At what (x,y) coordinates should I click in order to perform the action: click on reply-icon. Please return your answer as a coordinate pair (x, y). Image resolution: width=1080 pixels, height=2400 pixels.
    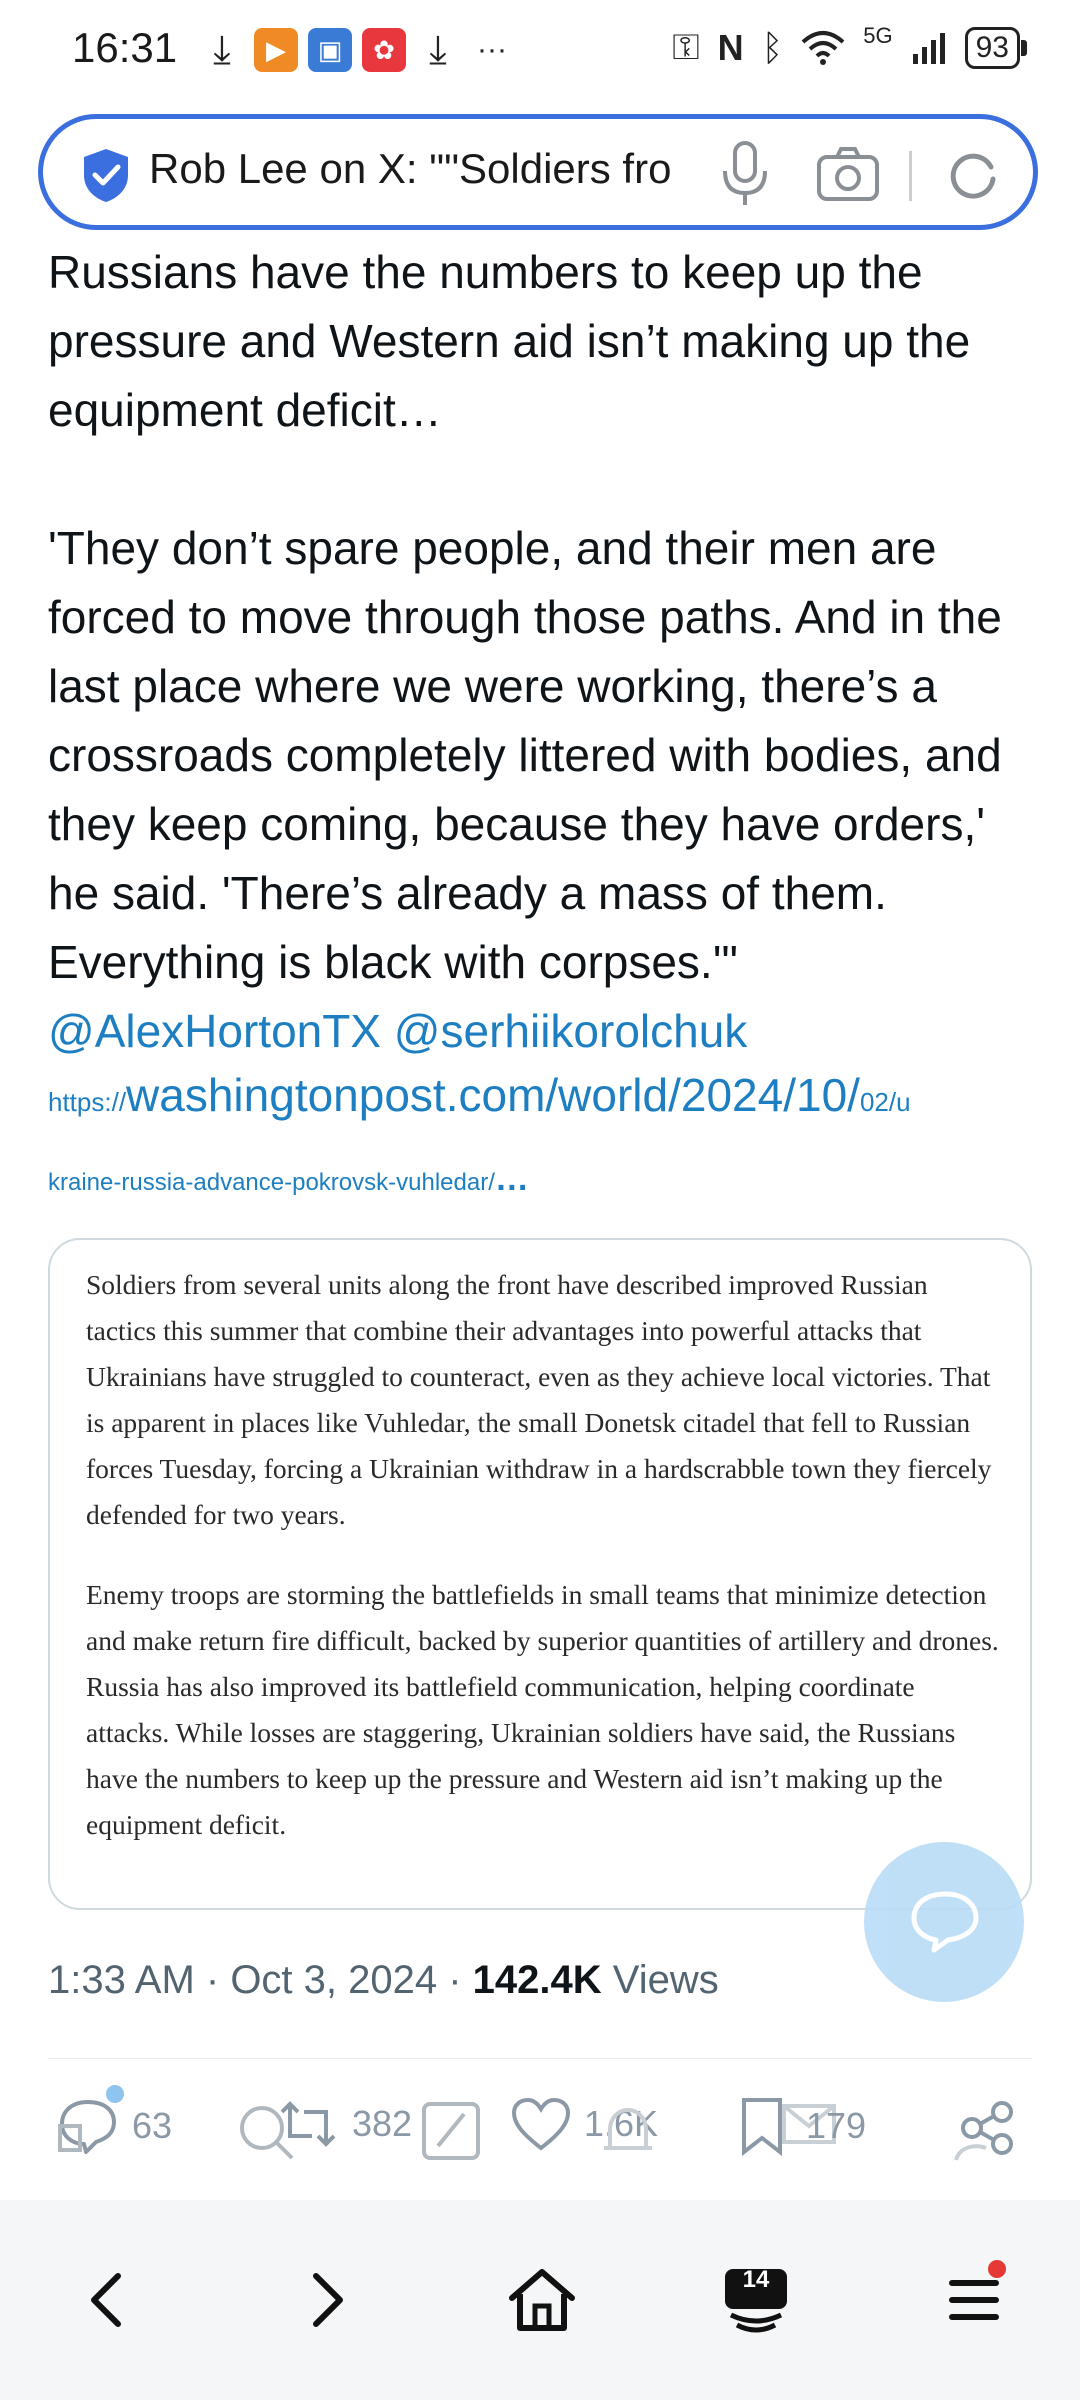
    Looking at the image, I should click on (87, 2127).